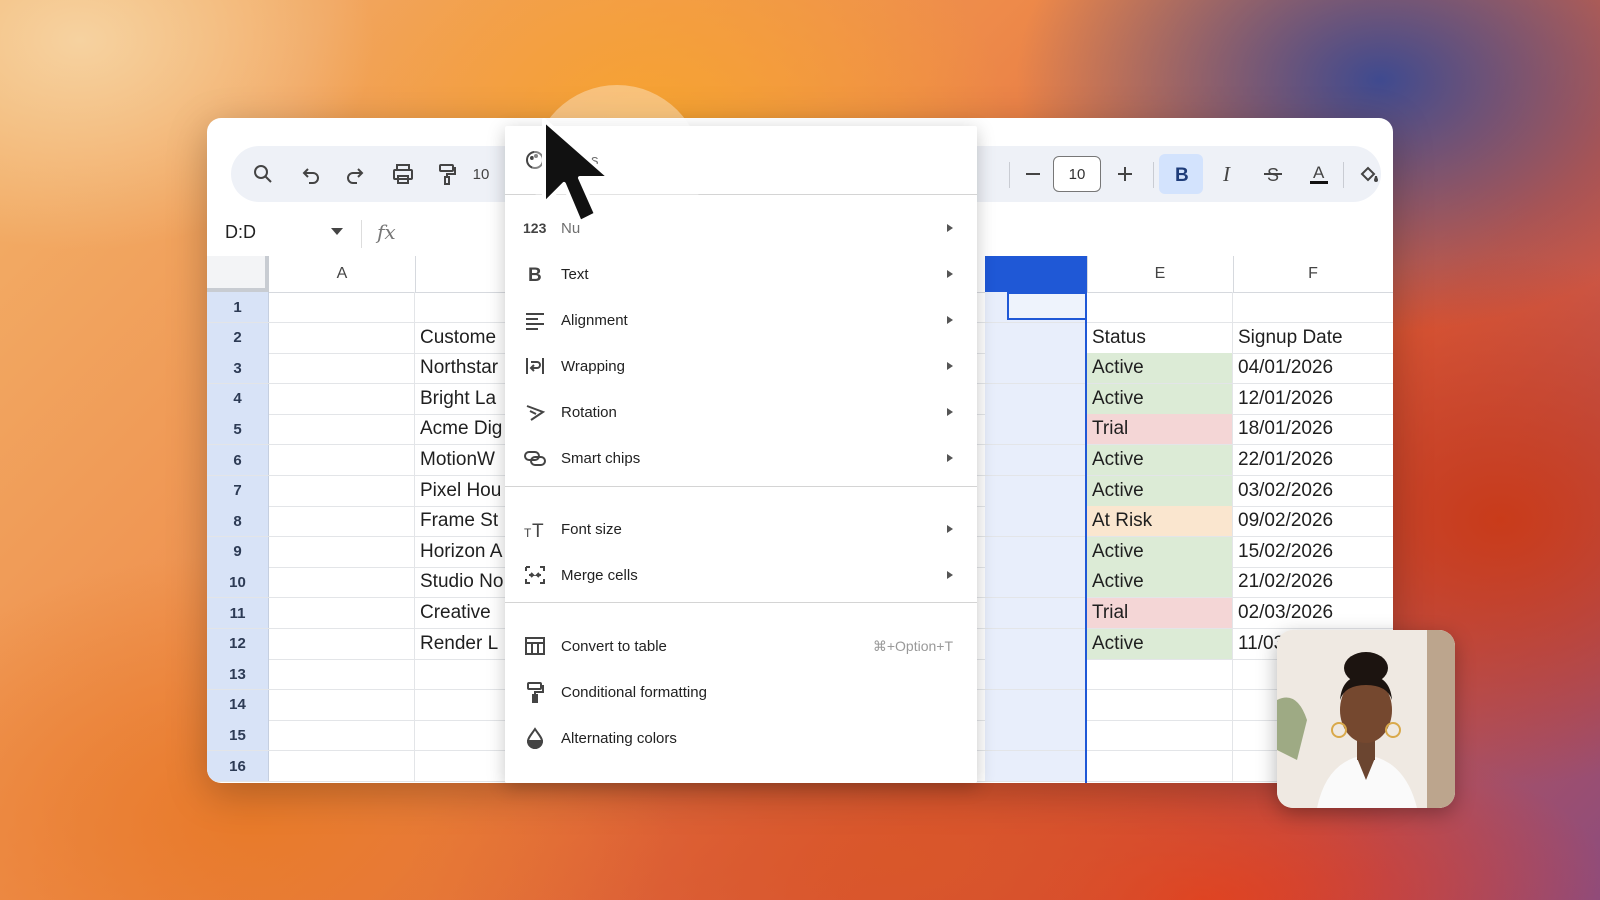  What do you see at coordinates (1369, 174) in the screenshot?
I see `fill-color-icon` at bounding box center [1369, 174].